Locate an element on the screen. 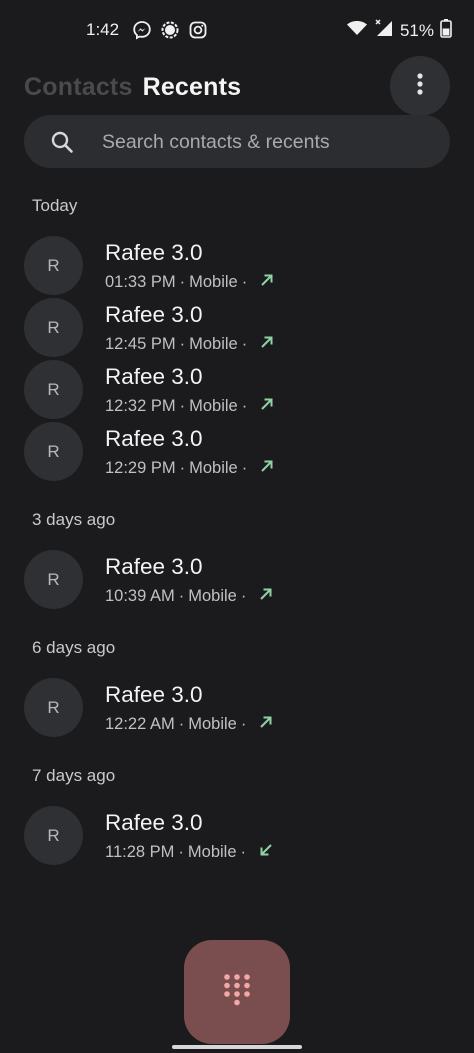  battery-percent: 51% is located at coordinates (416, 30).